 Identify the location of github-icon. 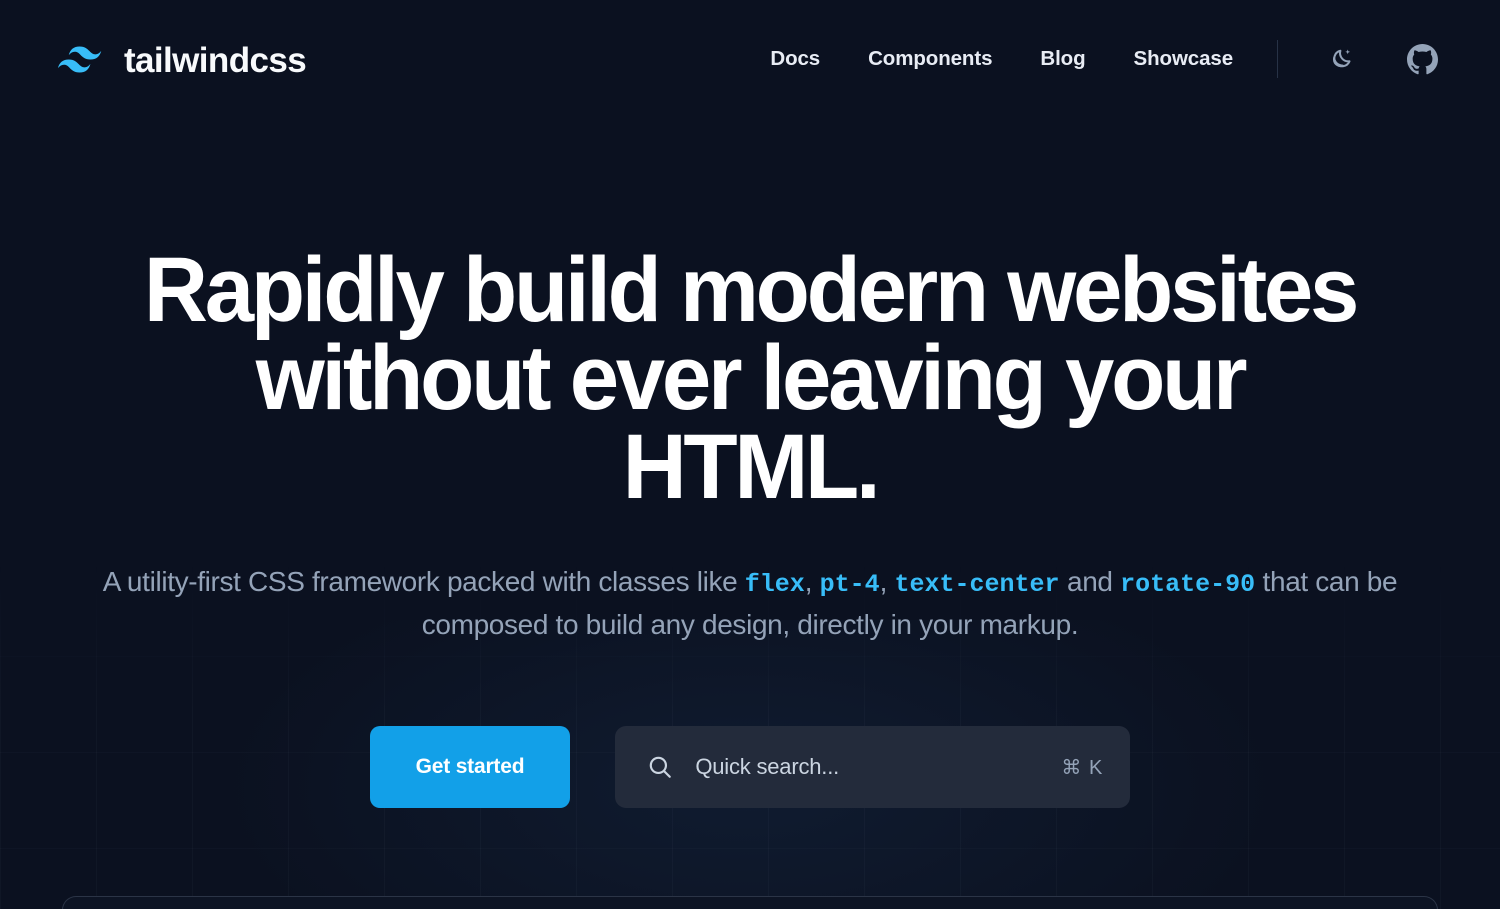
(1422, 59).